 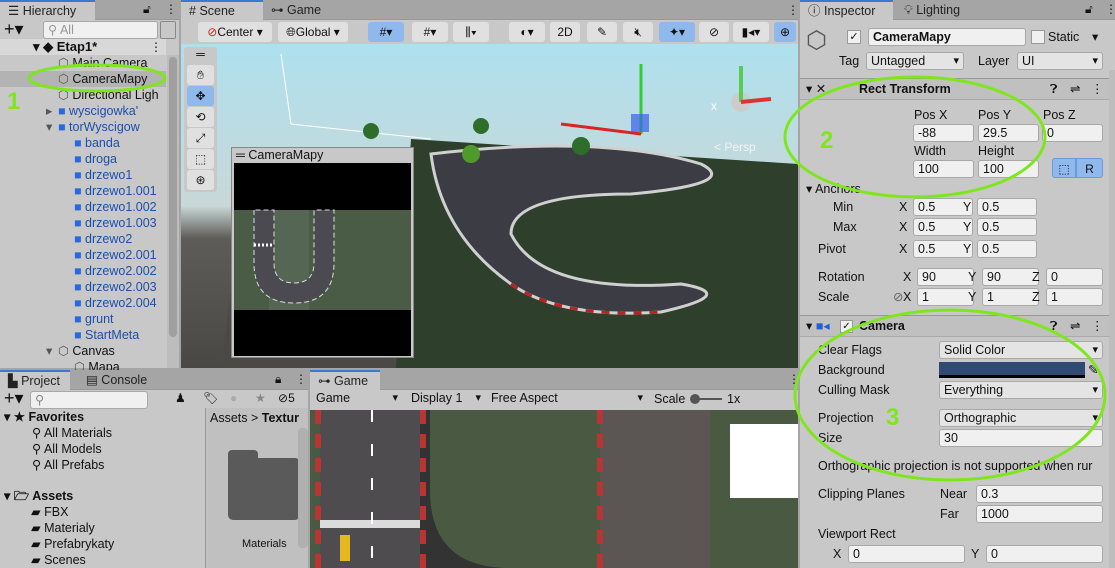 What do you see at coordinates (83, 143) in the screenshot?
I see `hierarchy-item: ■ banda` at bounding box center [83, 143].